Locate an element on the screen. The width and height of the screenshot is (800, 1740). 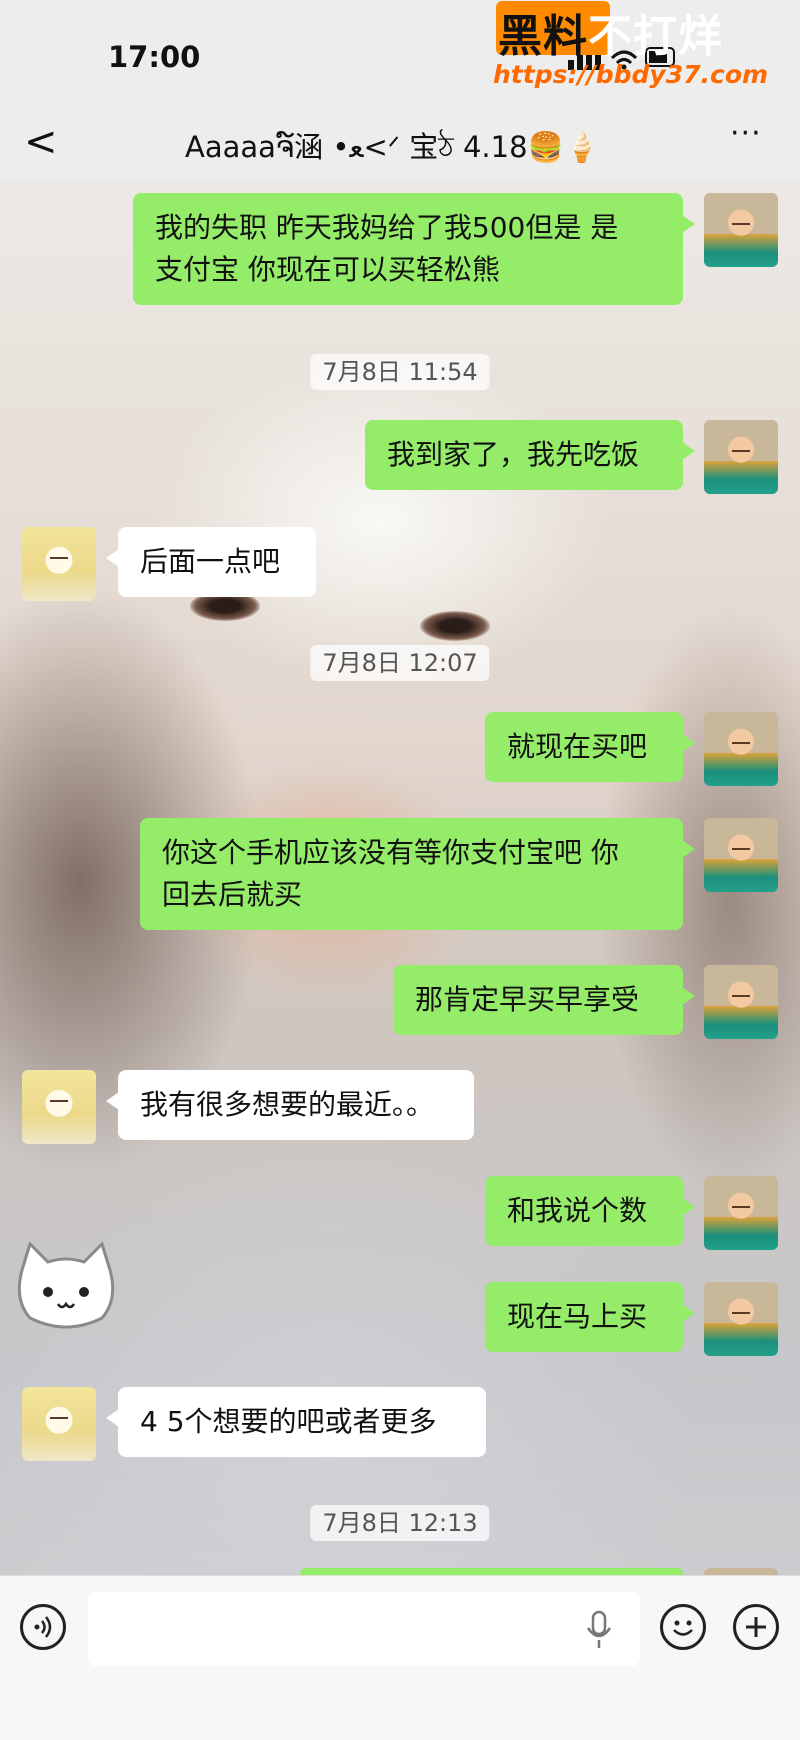
sent-message: 现在马上买 is located at coordinates (590, 1317).